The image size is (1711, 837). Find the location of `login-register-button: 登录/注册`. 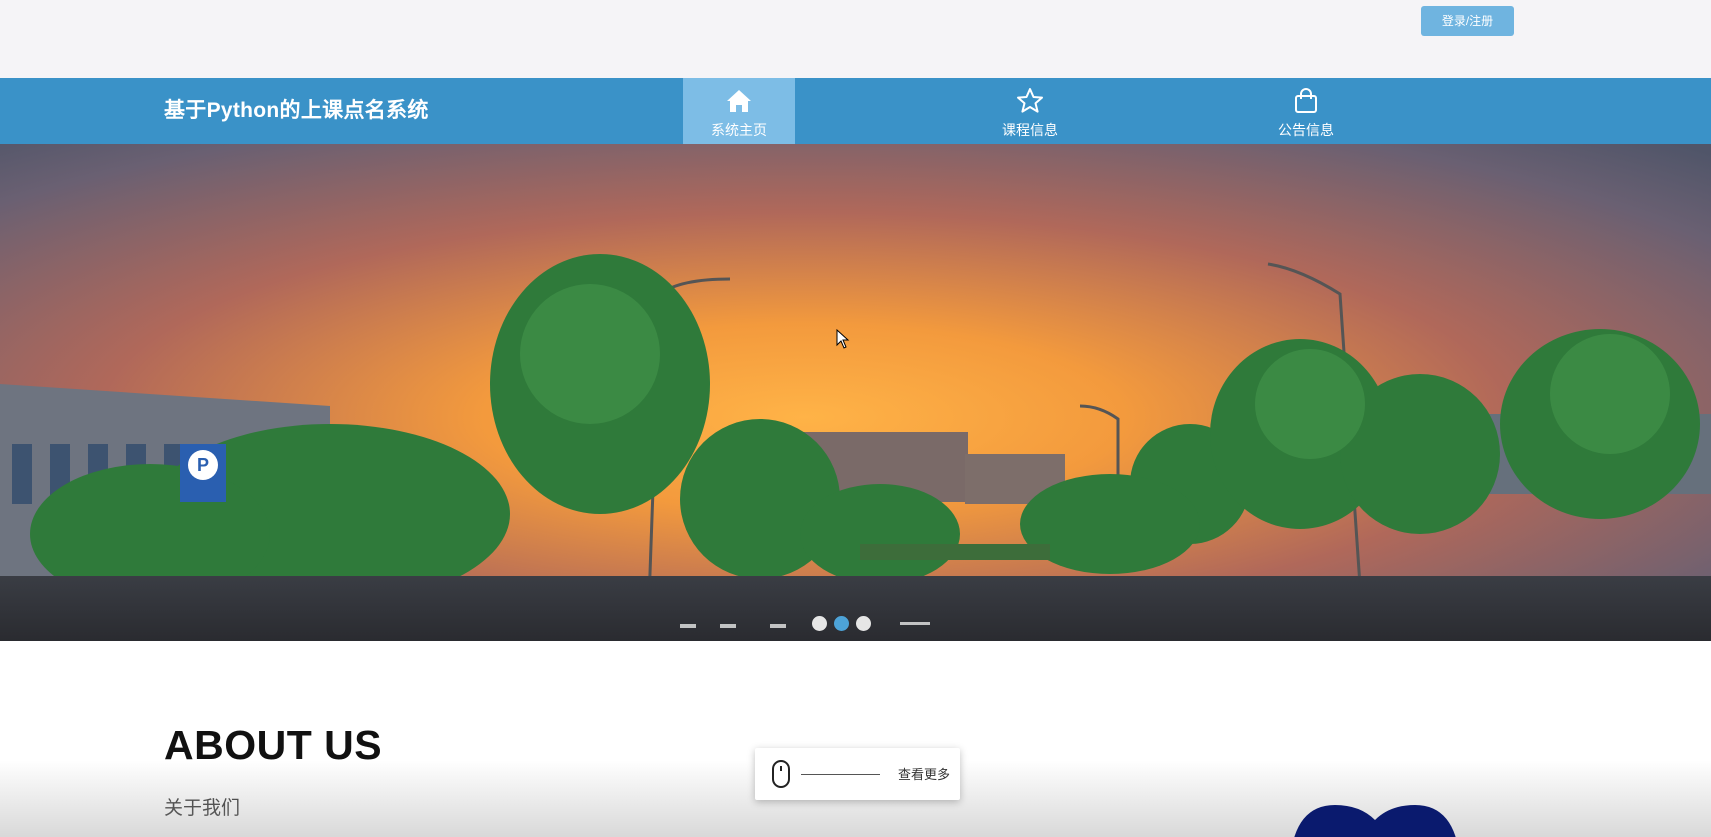

login-register-button: 登录/注册 is located at coordinates (1467, 21).